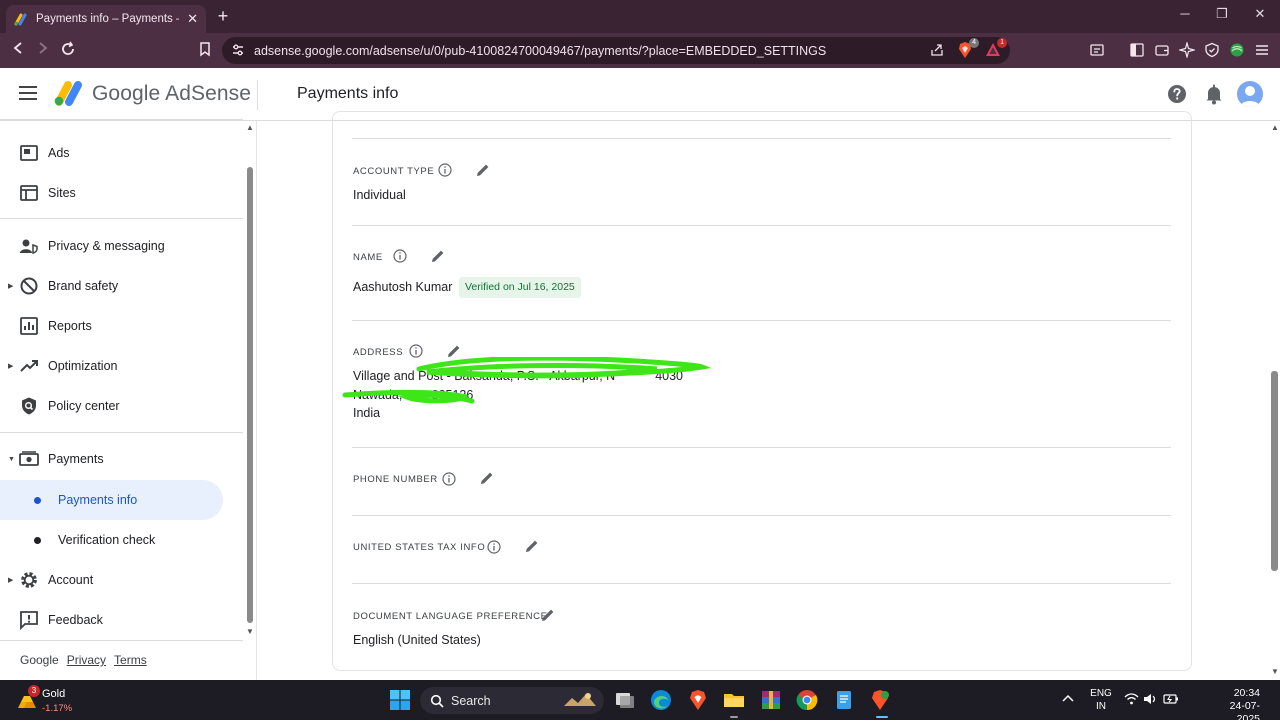  I want to click on sidebar-toggle-icon, so click(1137, 50).